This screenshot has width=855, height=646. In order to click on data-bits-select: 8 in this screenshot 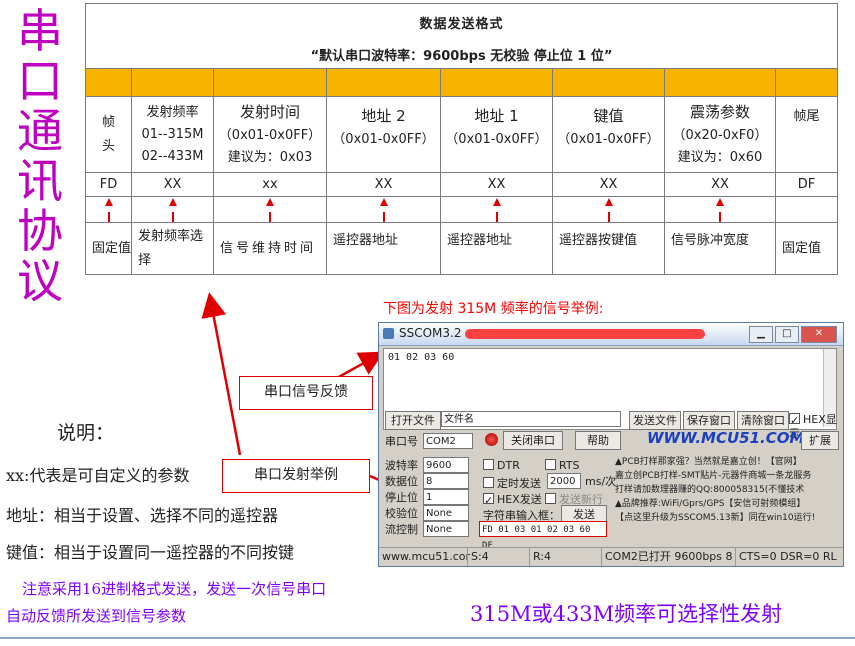, I will do `click(446, 481)`.